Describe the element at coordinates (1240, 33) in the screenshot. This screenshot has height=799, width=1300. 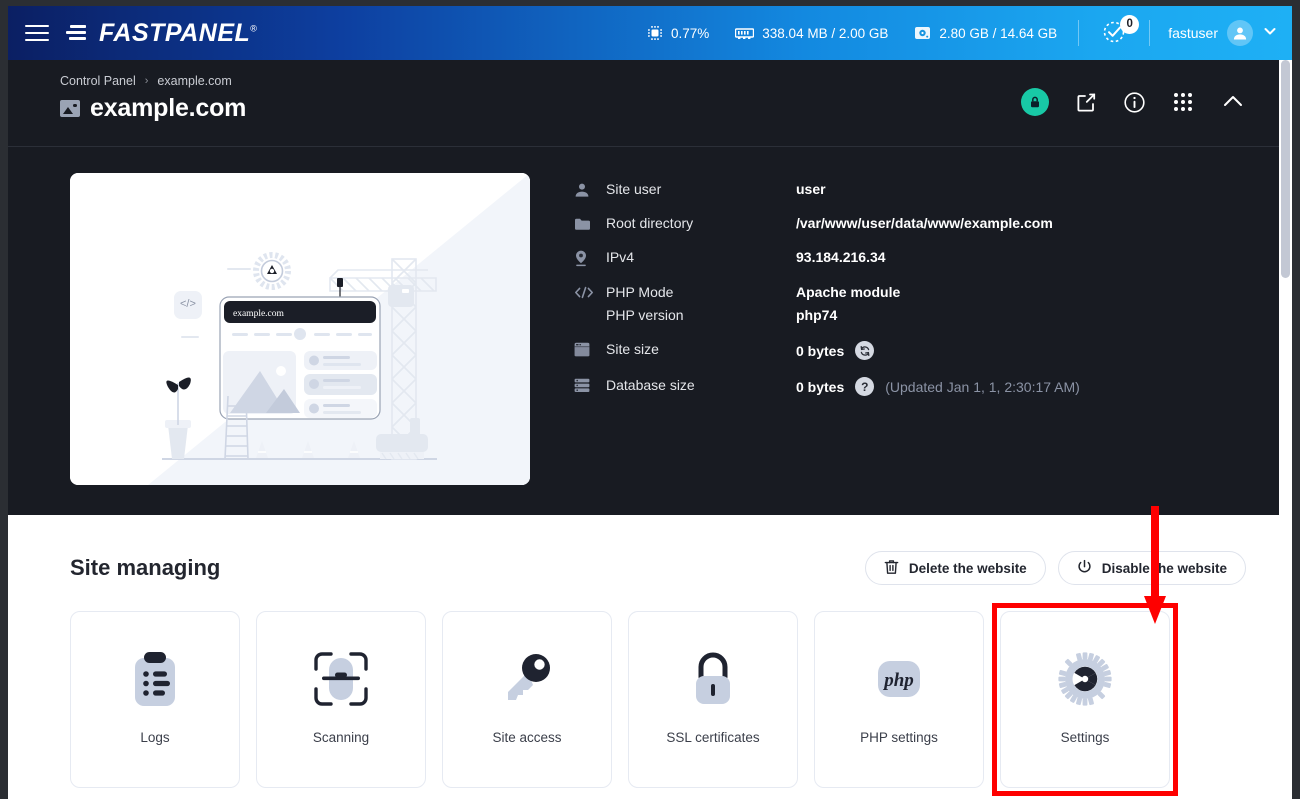
I see `user-avatar-icon` at that location.